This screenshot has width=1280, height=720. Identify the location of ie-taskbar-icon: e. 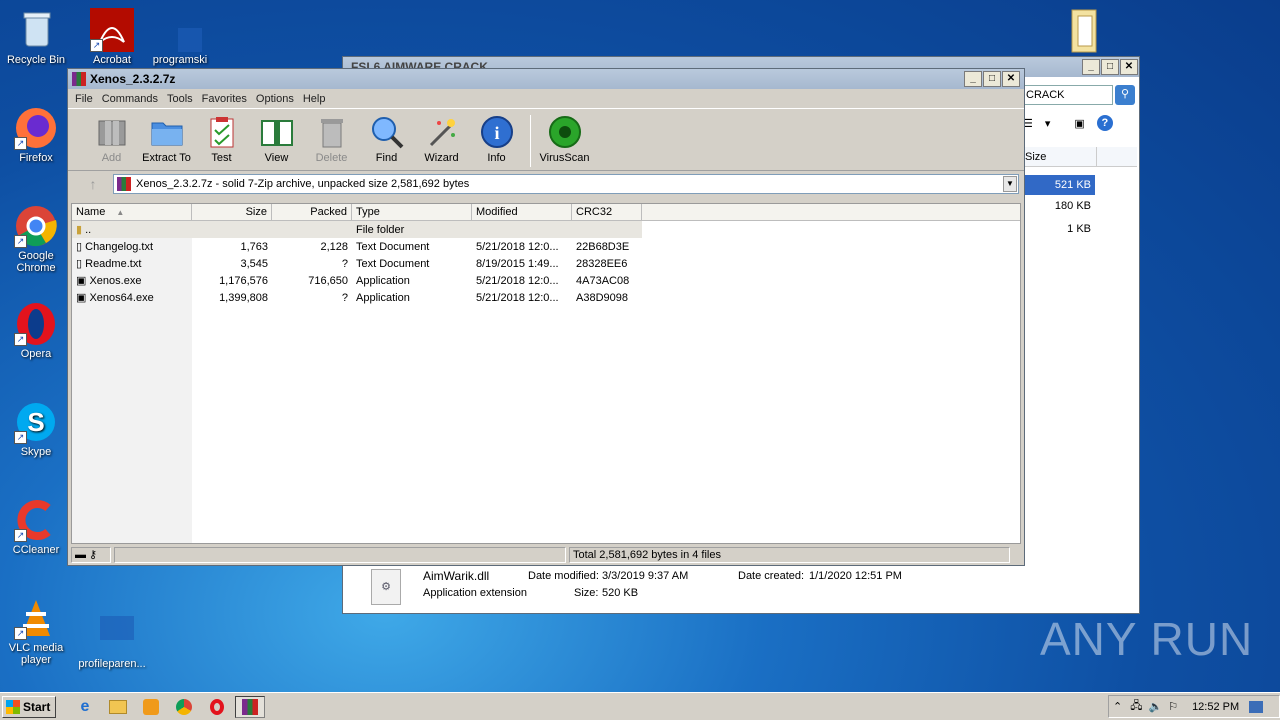
(85, 707).